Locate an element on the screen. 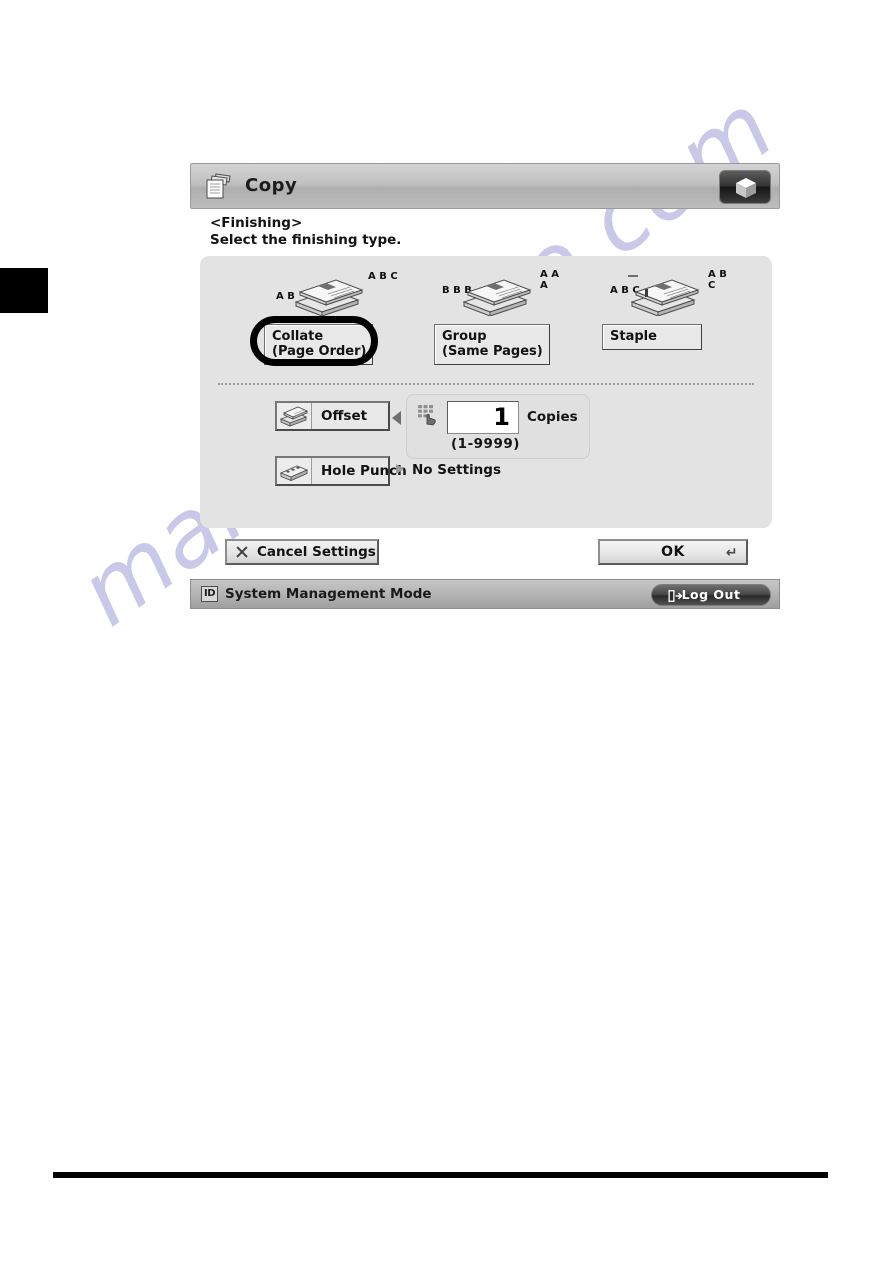 This screenshot has height=1263, width=893. copy-documents-icon is located at coordinates (219, 187).